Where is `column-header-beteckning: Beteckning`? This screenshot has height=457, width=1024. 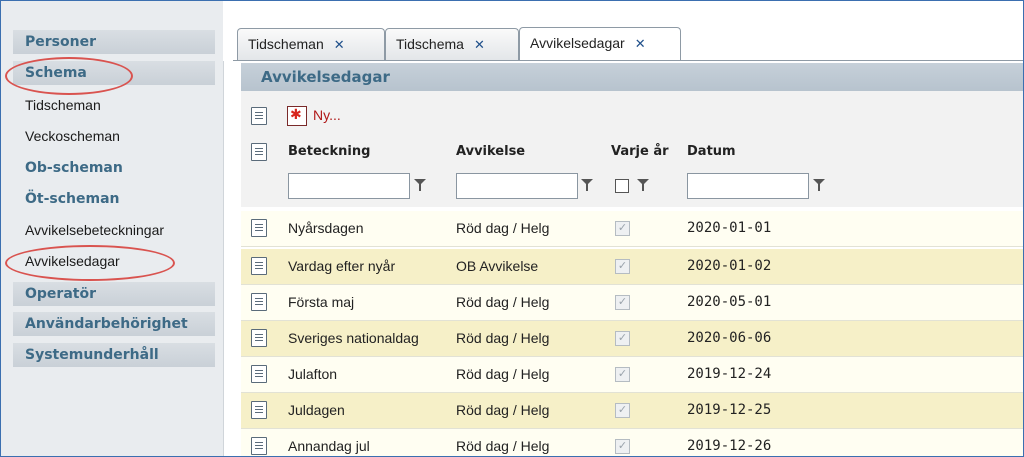 column-header-beteckning: Beteckning is located at coordinates (329, 151).